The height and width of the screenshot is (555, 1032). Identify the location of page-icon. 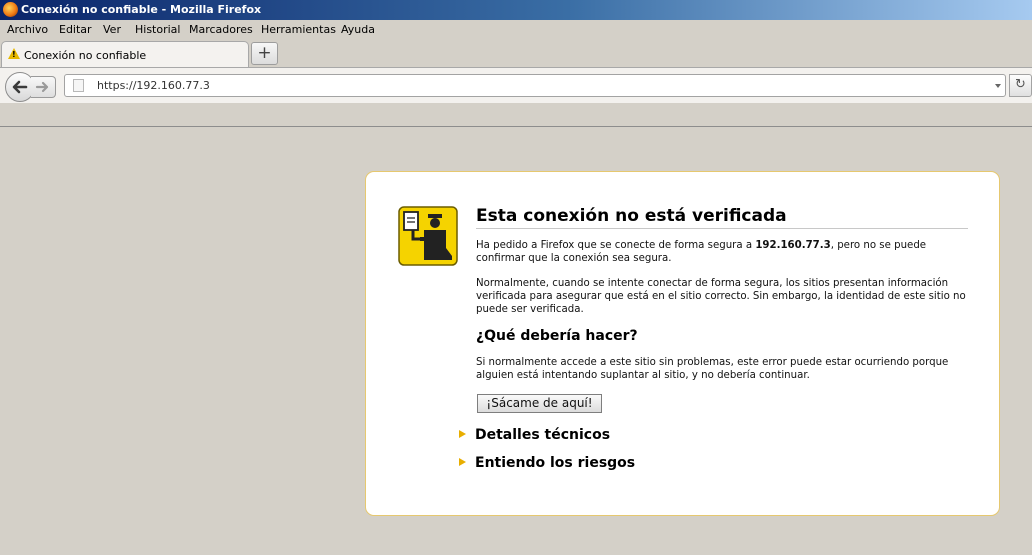
(78, 85).